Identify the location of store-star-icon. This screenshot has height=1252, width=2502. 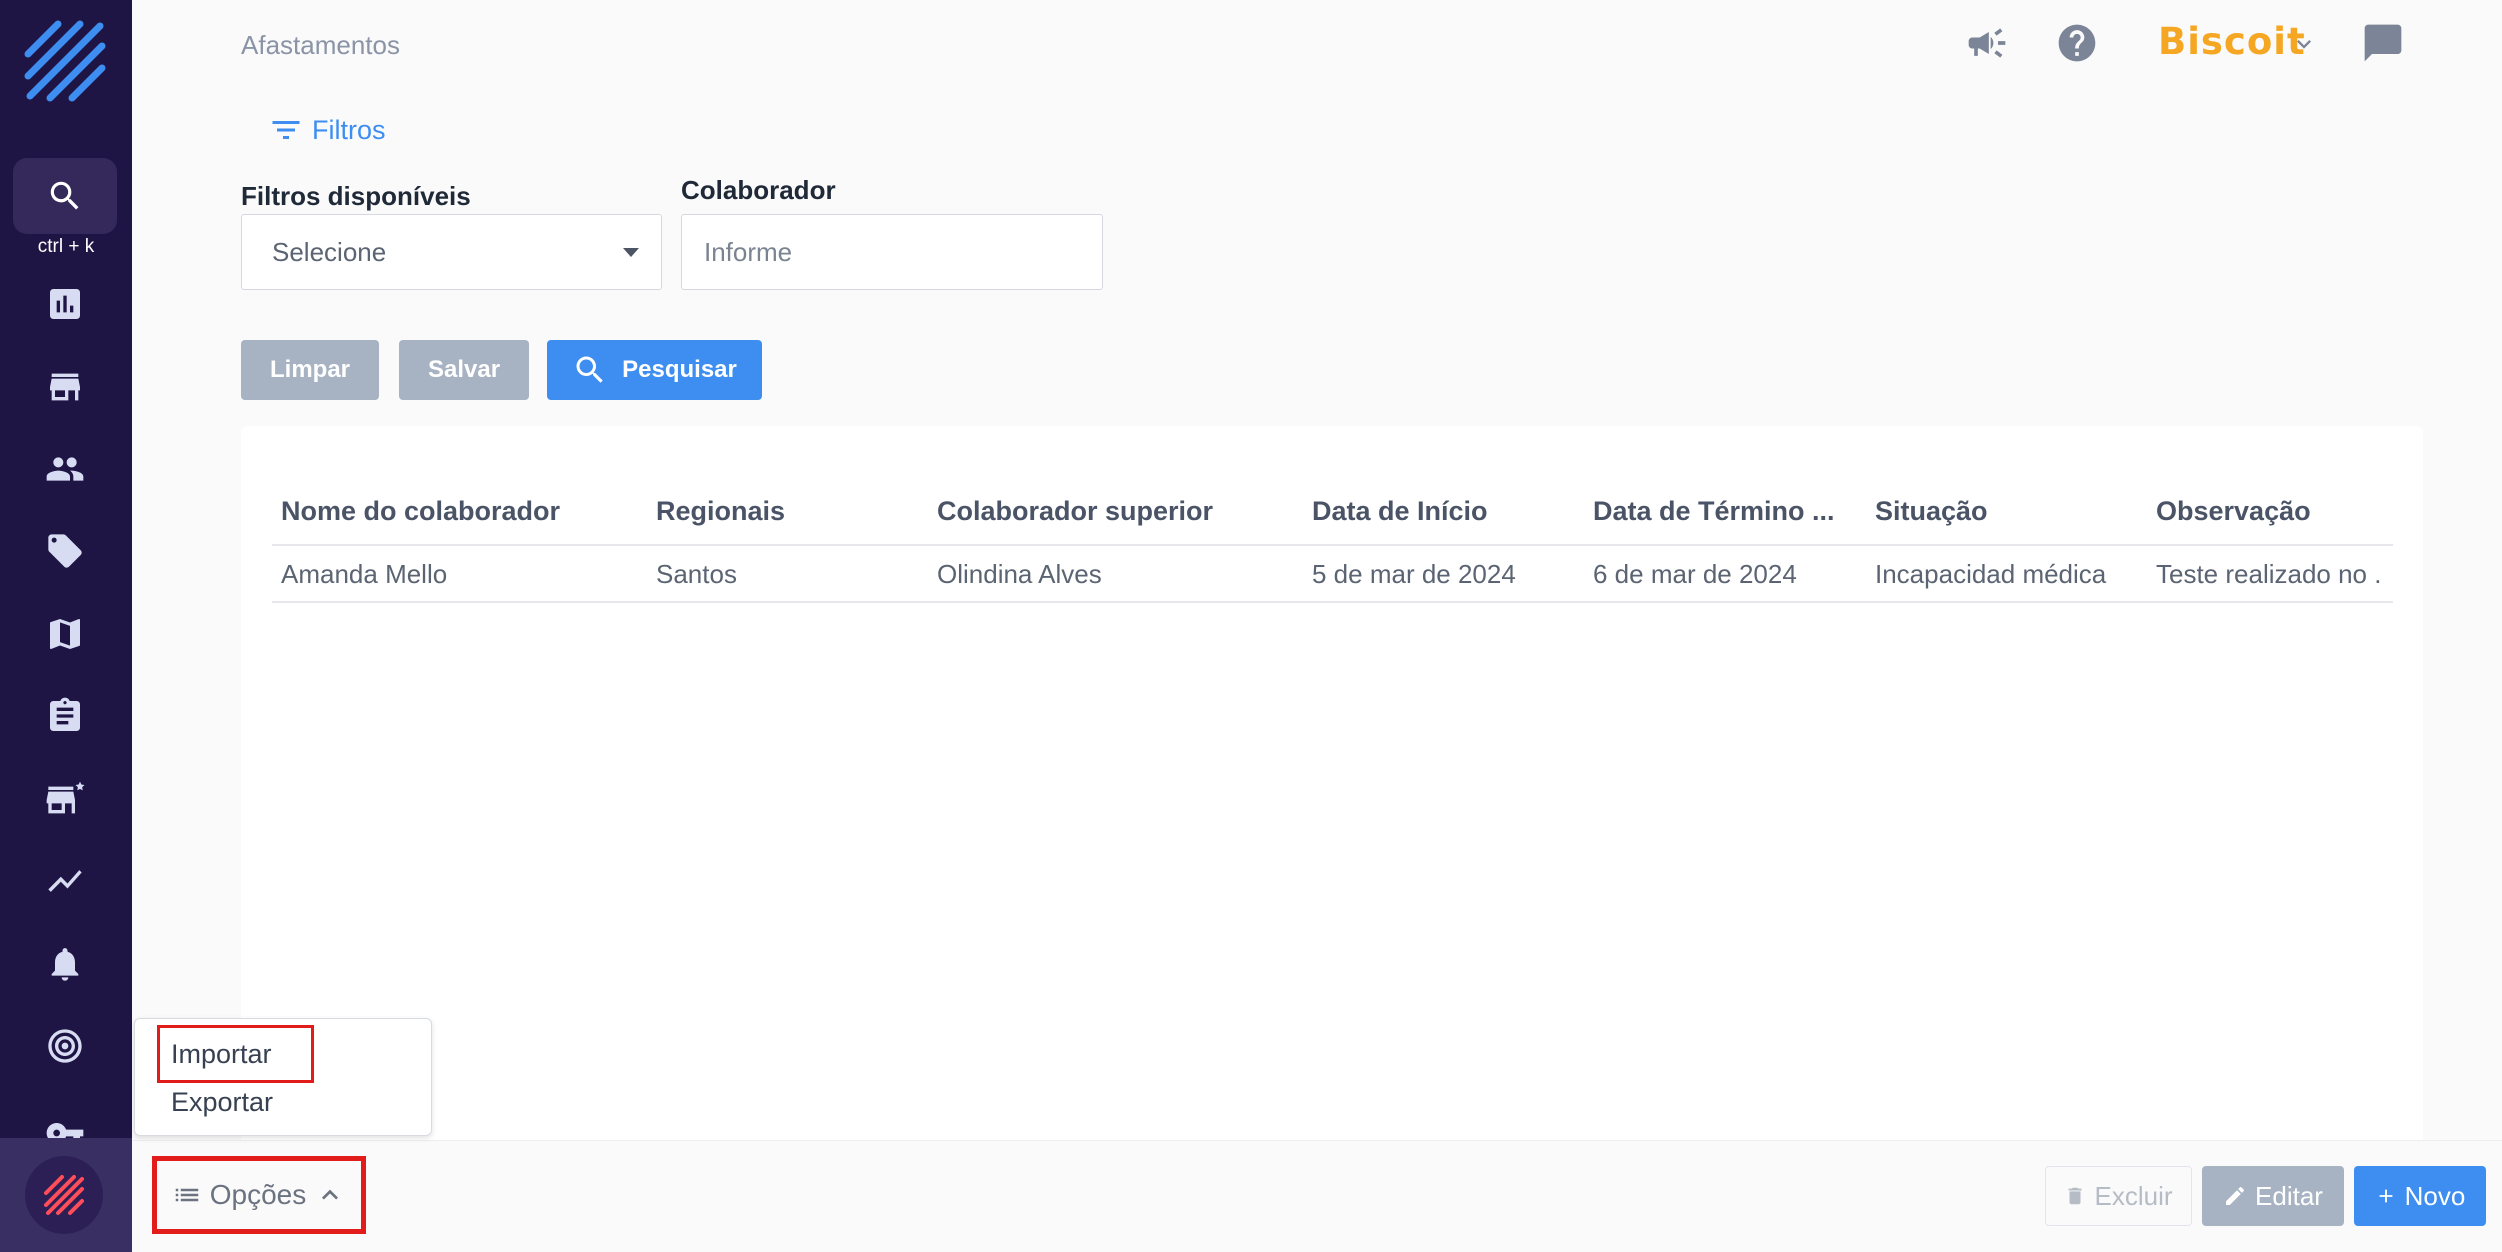
(65, 797).